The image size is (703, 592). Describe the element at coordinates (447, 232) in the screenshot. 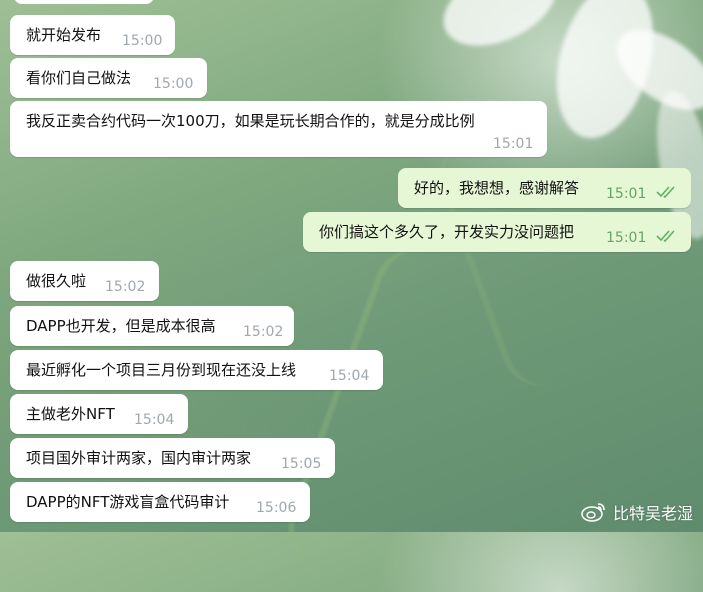

I see `message-text: 你们搞这个多久了，开发实力没问题把` at that location.